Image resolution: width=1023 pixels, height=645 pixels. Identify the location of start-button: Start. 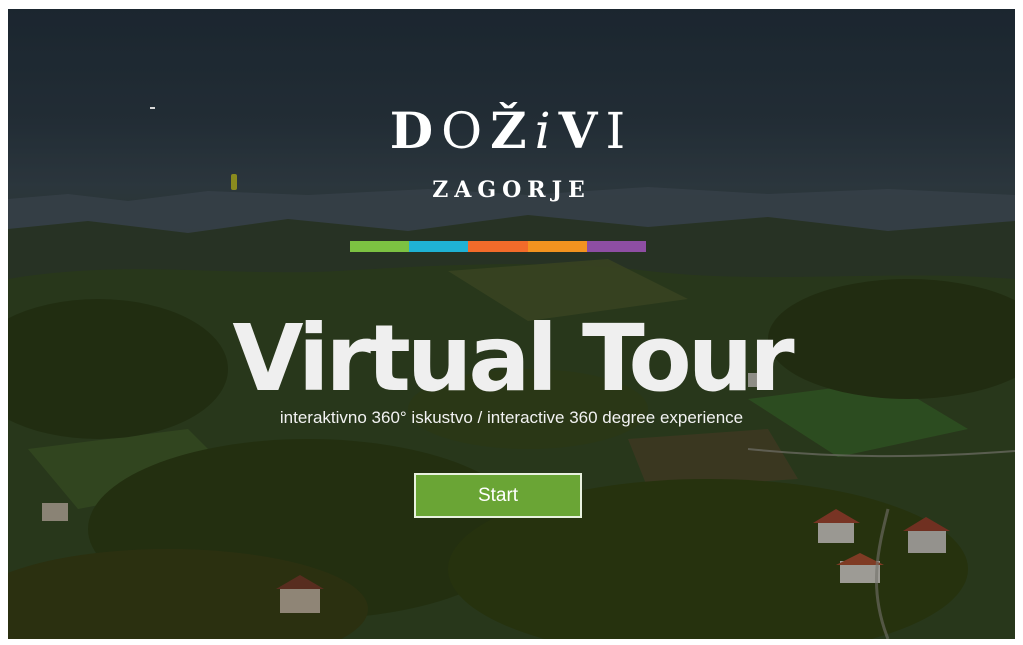
(498, 495).